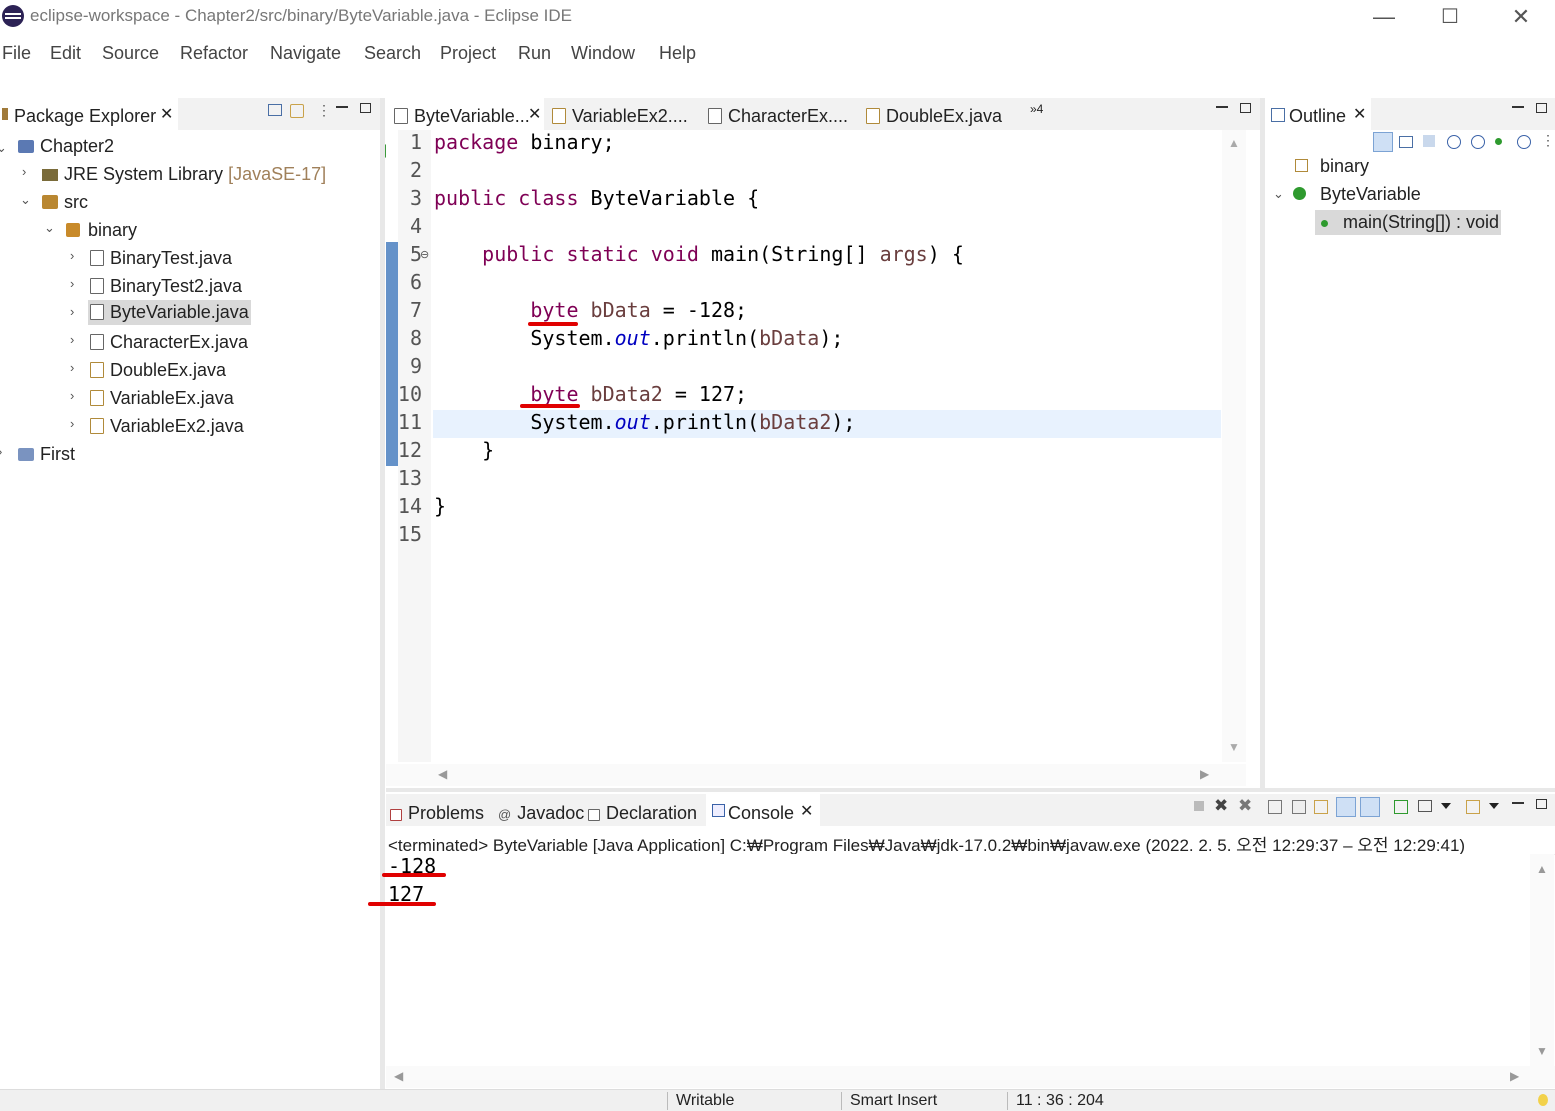 The width and height of the screenshot is (1555, 1111). What do you see at coordinates (1473, 807) in the screenshot?
I see `open-console-icon` at bounding box center [1473, 807].